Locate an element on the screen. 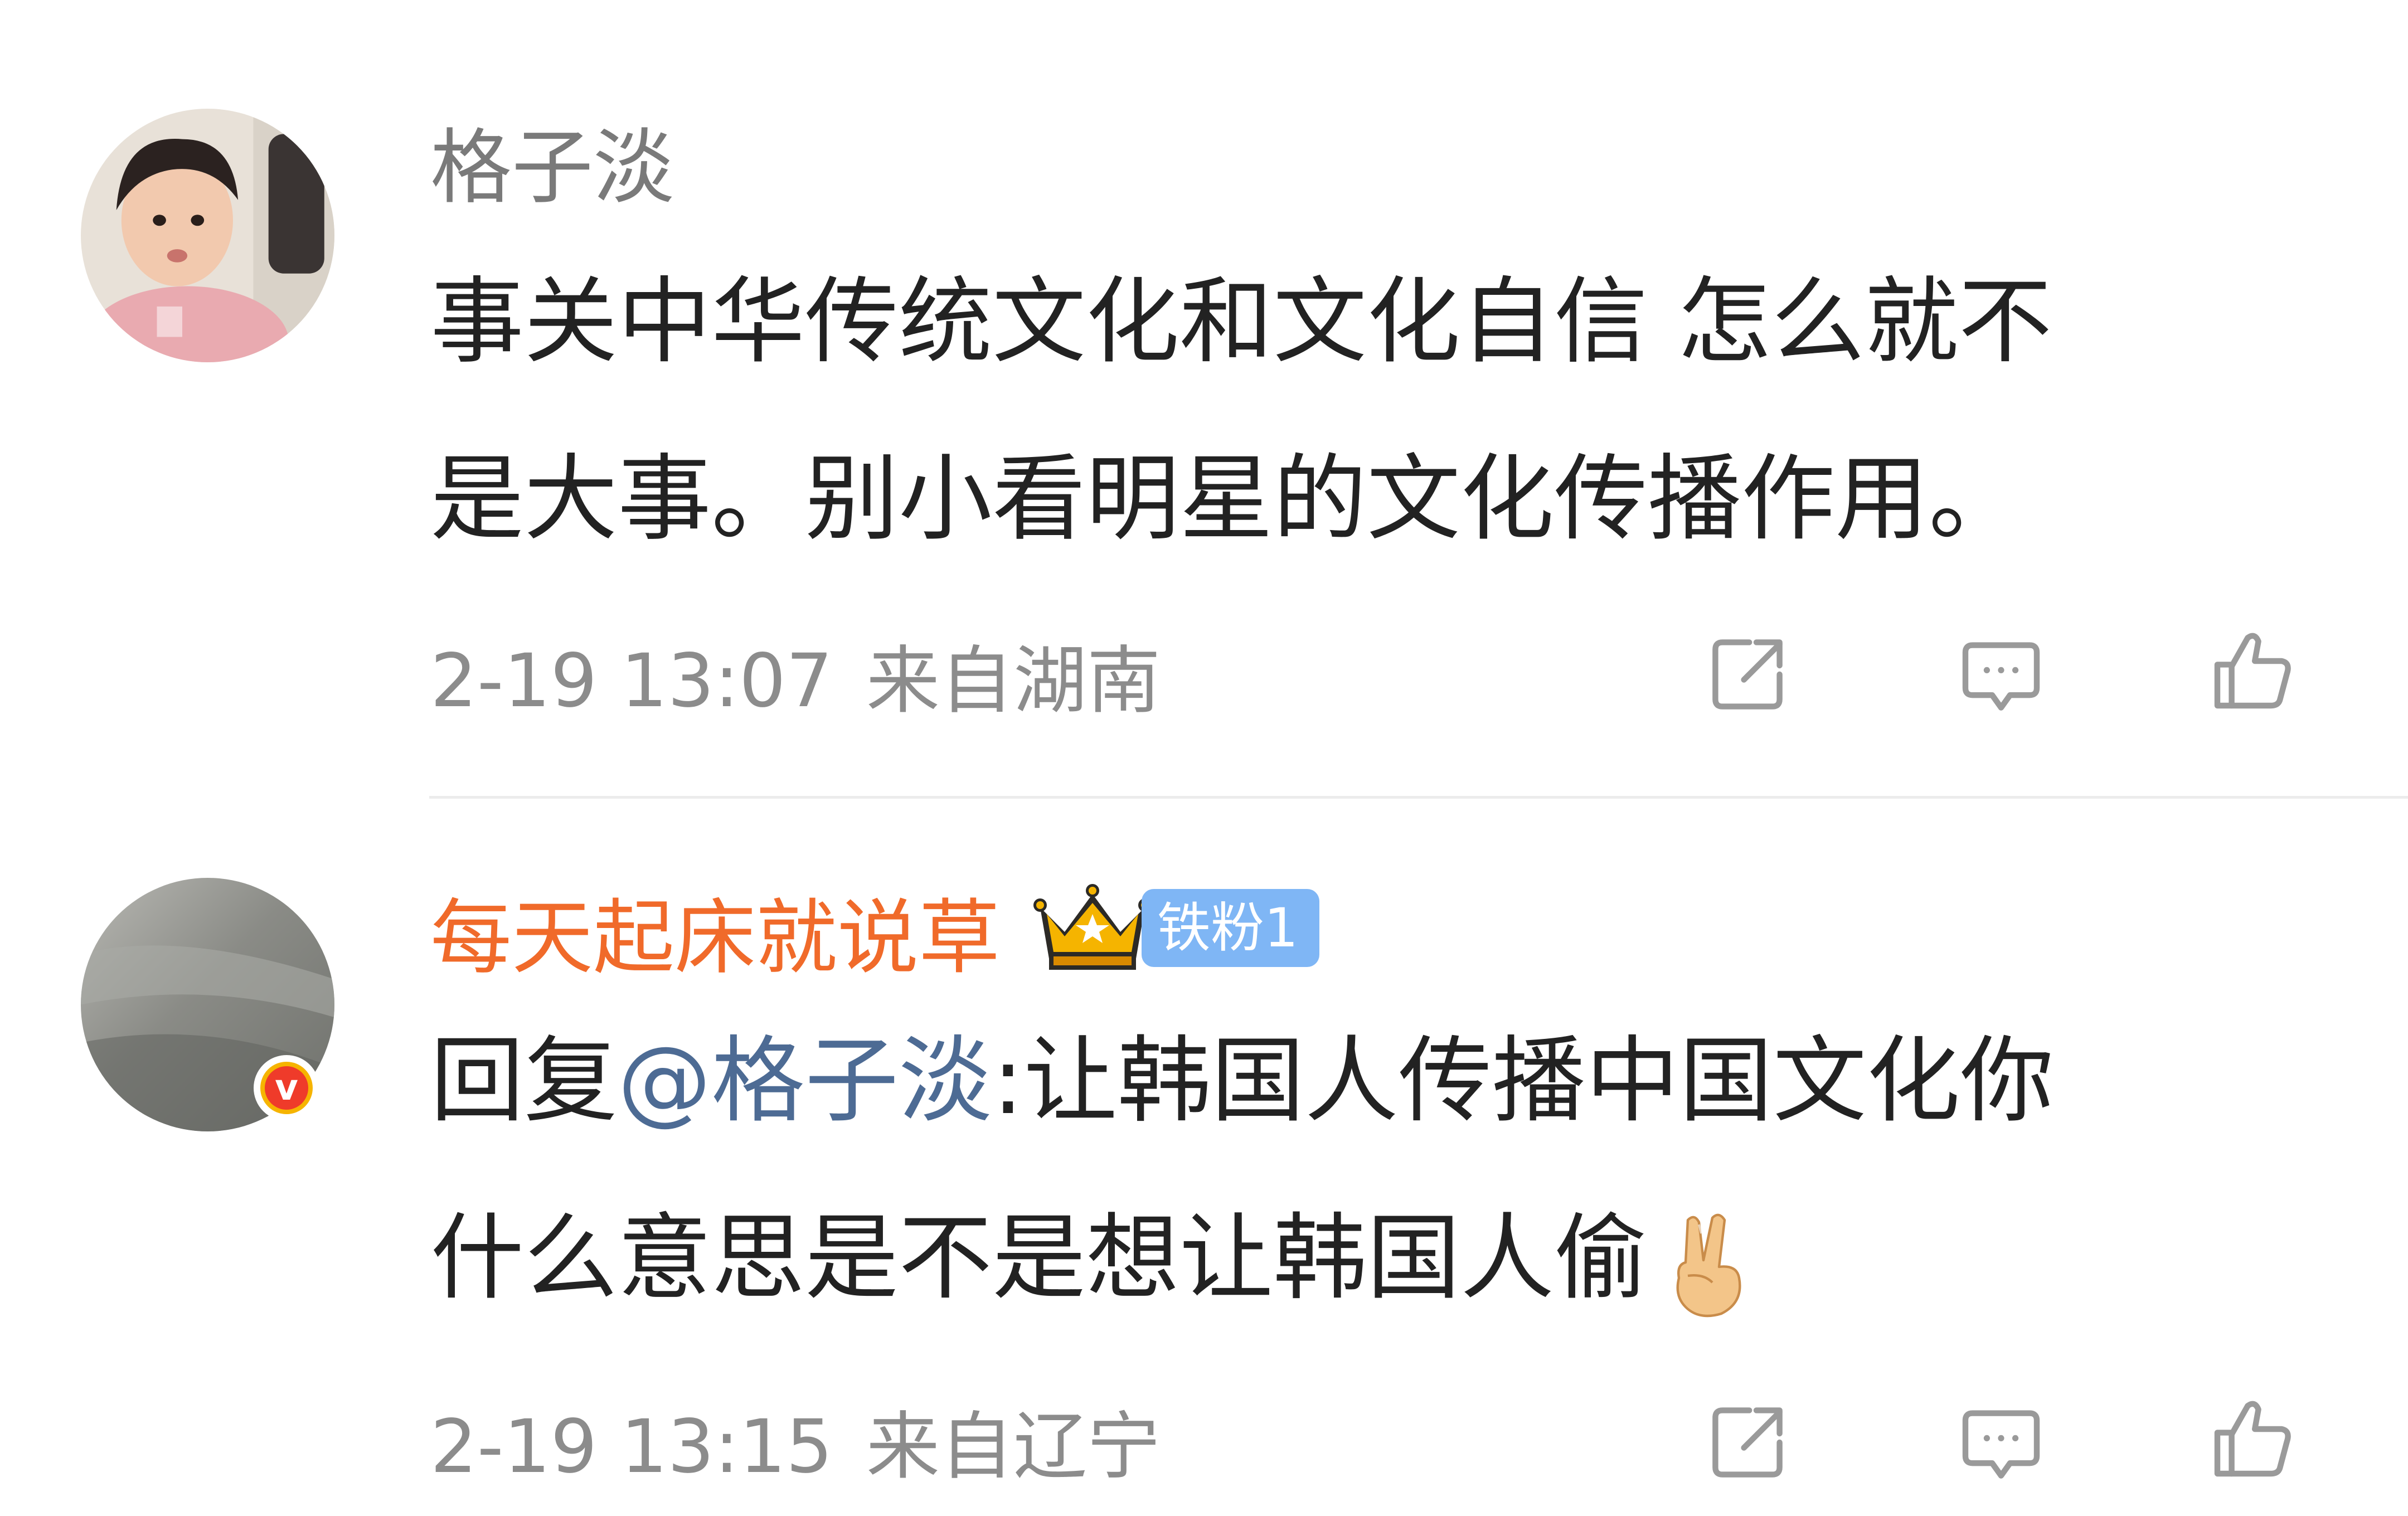 The image size is (2408, 1516). victory-hand-emoji is located at coordinates (1708, 1265).